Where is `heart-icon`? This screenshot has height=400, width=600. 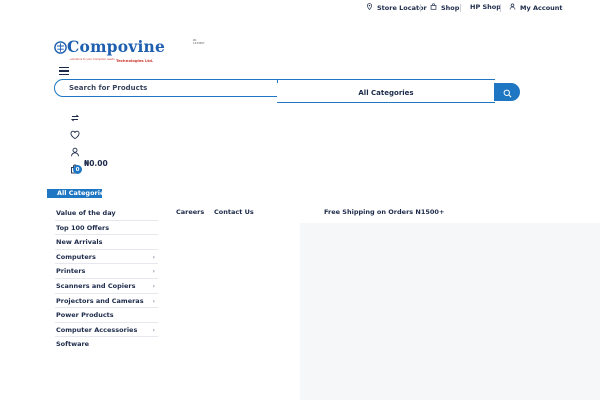
heart-icon is located at coordinates (75, 132).